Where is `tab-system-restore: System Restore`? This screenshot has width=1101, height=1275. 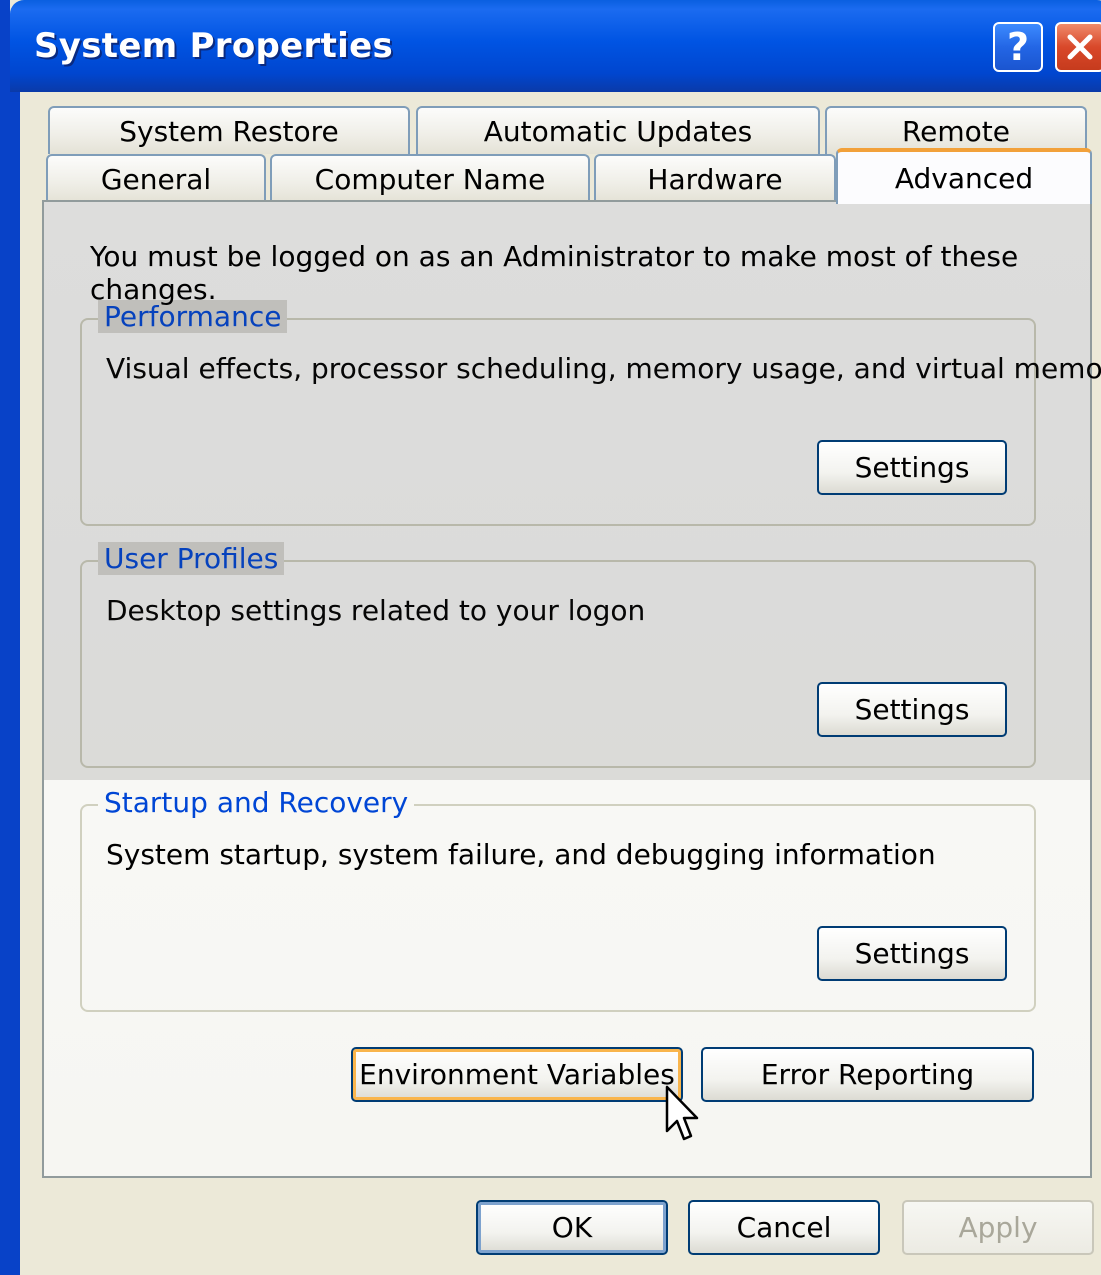
tab-system-restore: System Restore is located at coordinates (229, 130).